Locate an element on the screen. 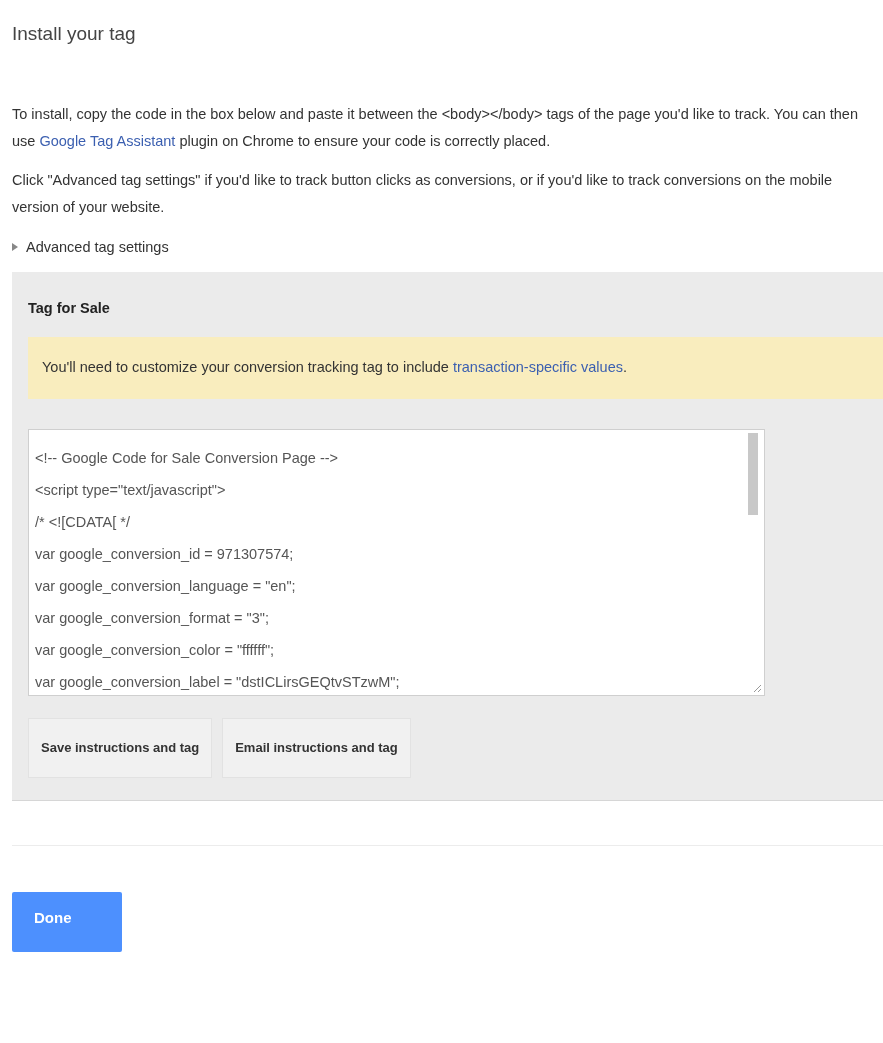 The height and width of the screenshot is (1043, 883). code-line: var google_conversion_format = "3"; is located at coordinates (152, 618).